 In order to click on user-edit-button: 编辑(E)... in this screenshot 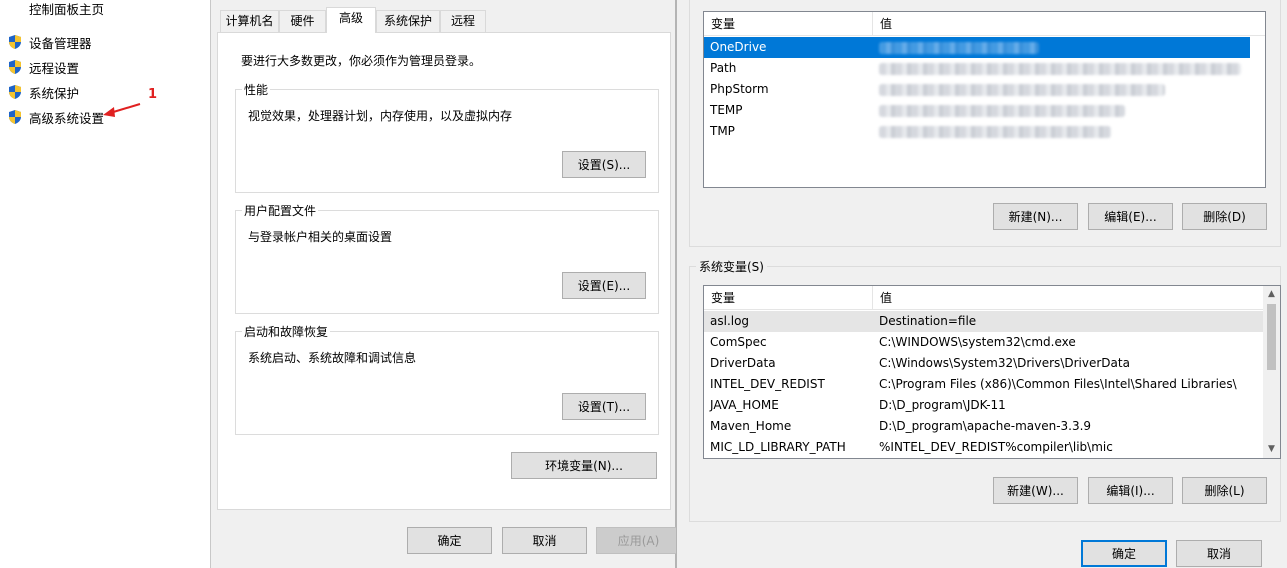, I will do `click(1130, 216)`.